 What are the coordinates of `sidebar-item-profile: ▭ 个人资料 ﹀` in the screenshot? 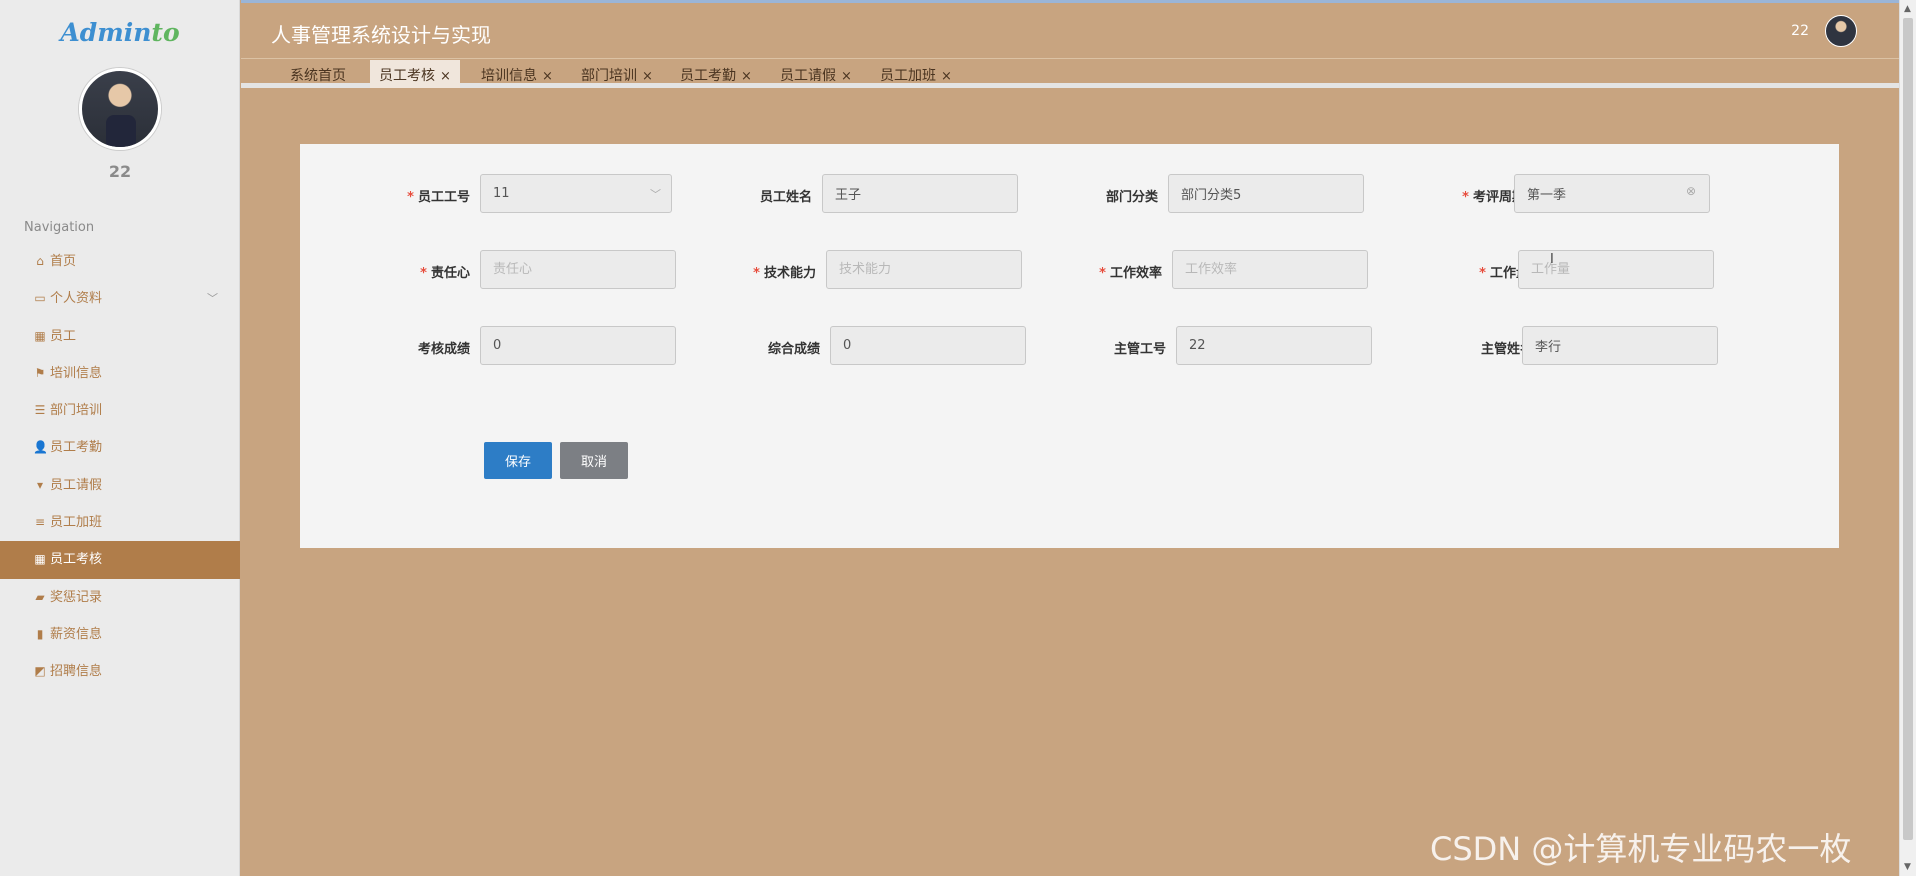 It's located at (120, 298).